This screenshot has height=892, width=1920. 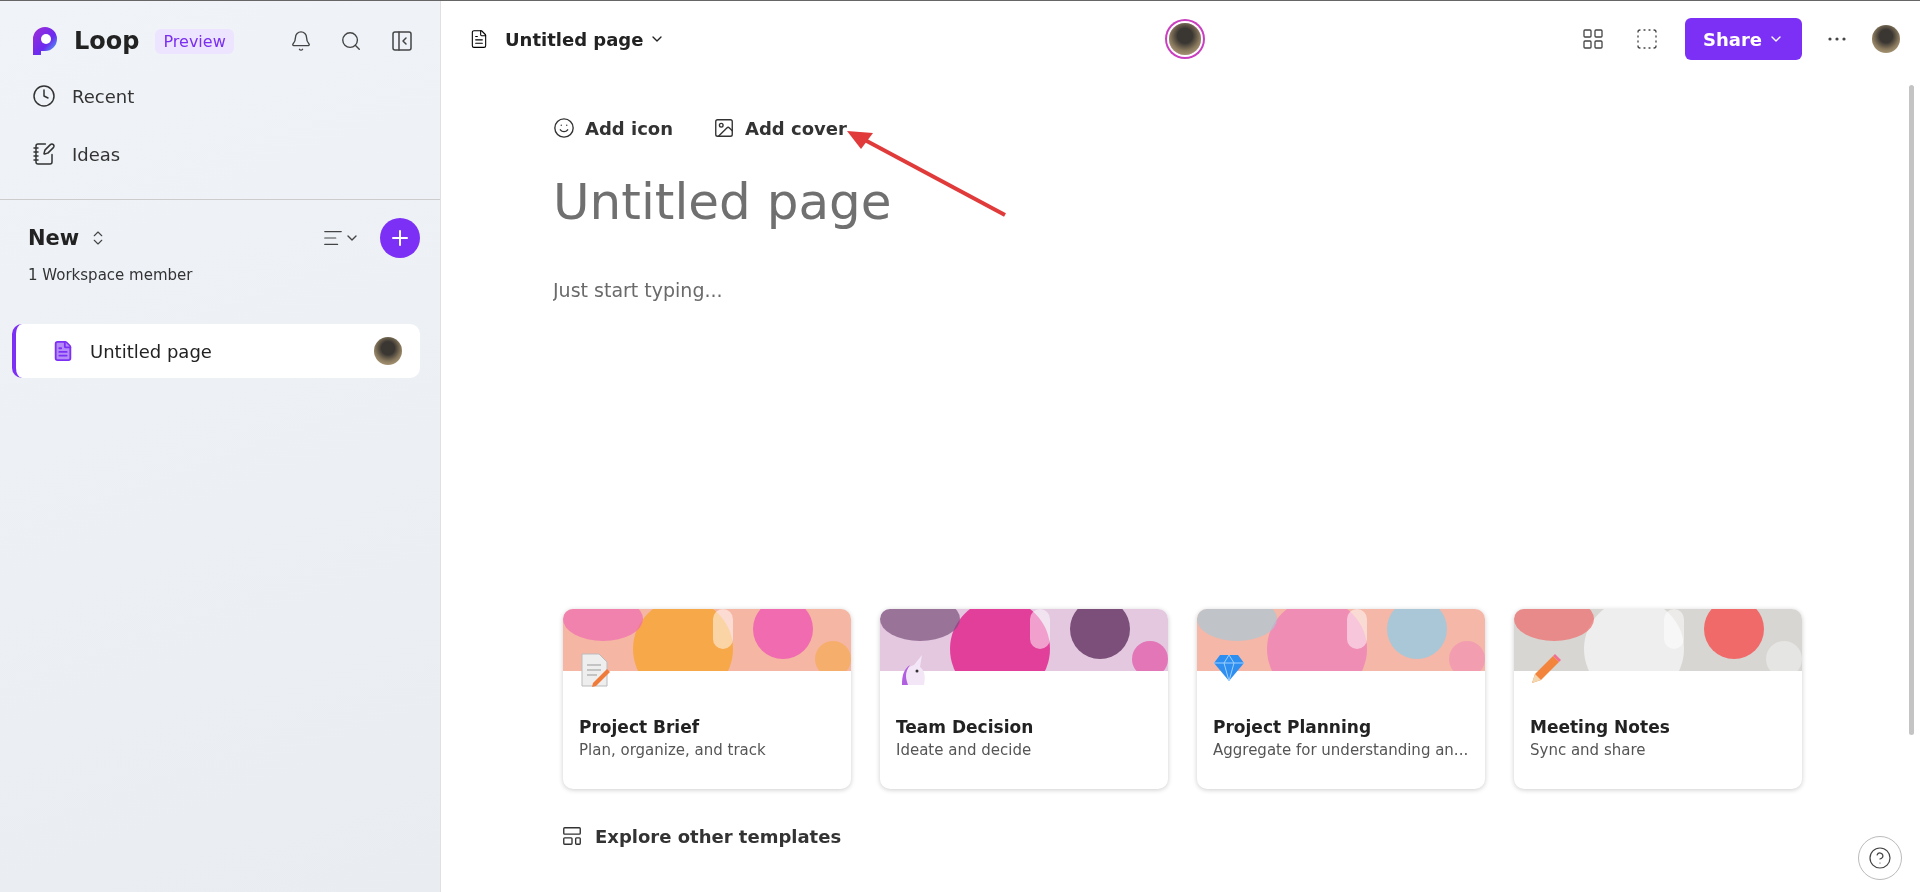 I want to click on page-action: Add icon, so click(x=613, y=128).